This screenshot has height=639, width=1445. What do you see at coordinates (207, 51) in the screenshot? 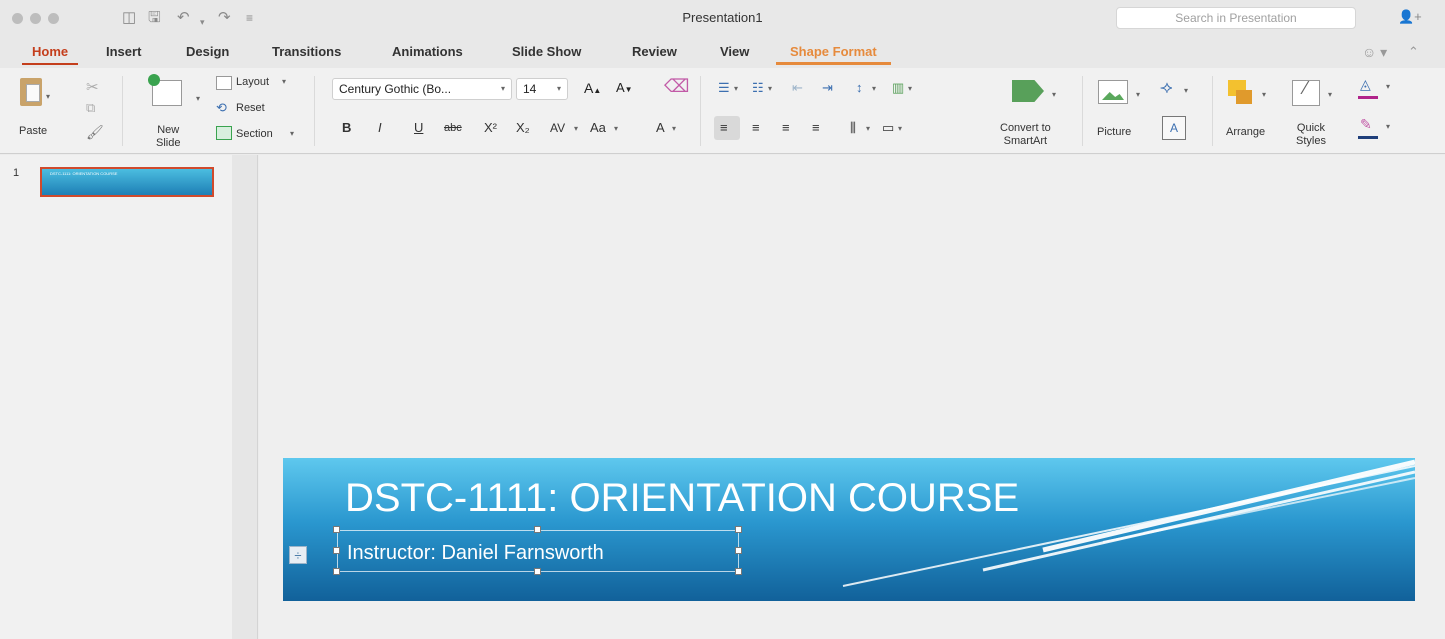
I see `tab-design: Design` at bounding box center [207, 51].